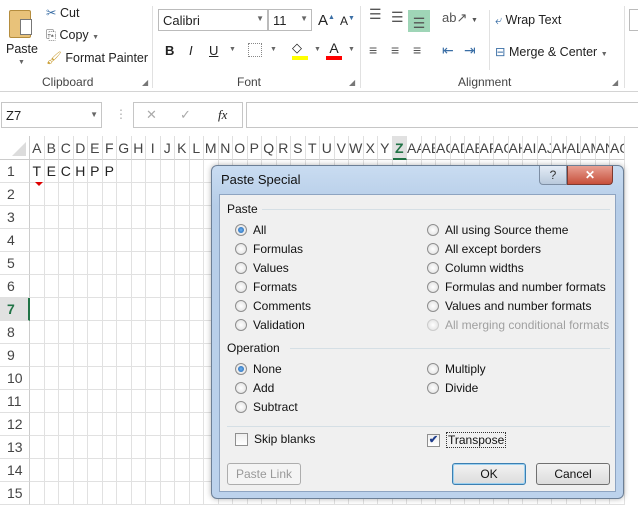  What do you see at coordinates (213, 20) in the screenshot?
I see `font-name-select: Calibri ▼` at bounding box center [213, 20].